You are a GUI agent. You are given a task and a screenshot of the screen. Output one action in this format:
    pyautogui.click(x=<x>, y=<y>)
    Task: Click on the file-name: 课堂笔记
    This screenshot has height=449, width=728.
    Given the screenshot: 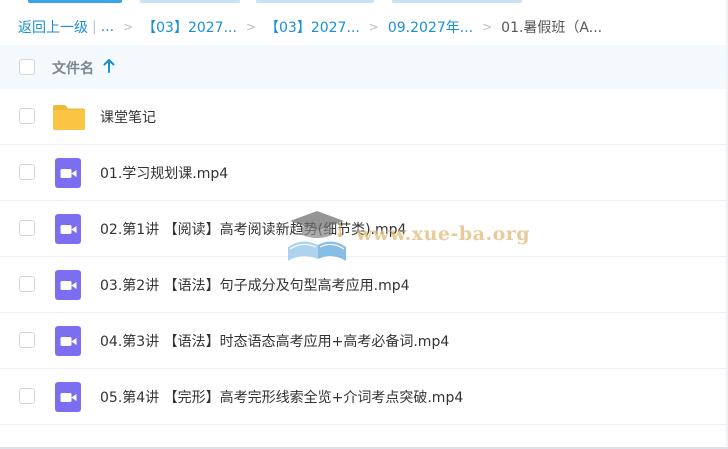 What is the action you would take?
    pyautogui.click(x=128, y=118)
    